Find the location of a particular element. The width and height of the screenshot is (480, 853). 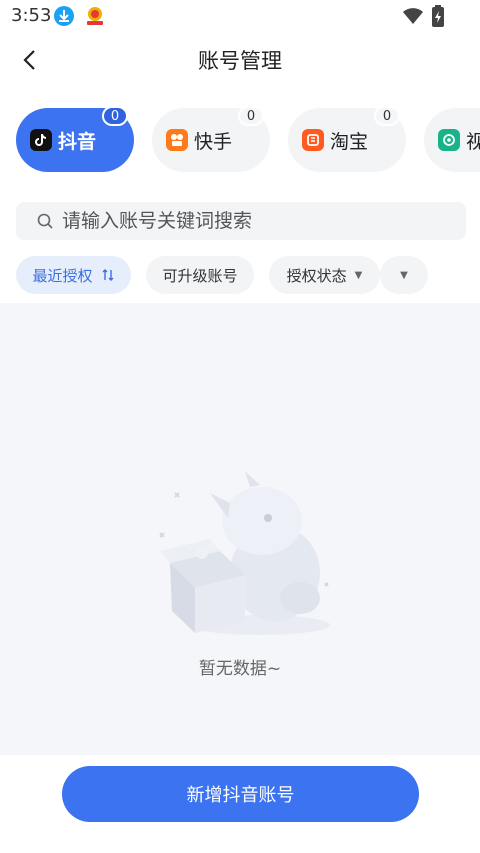

status-time: 3:53 is located at coordinates (31, 15).